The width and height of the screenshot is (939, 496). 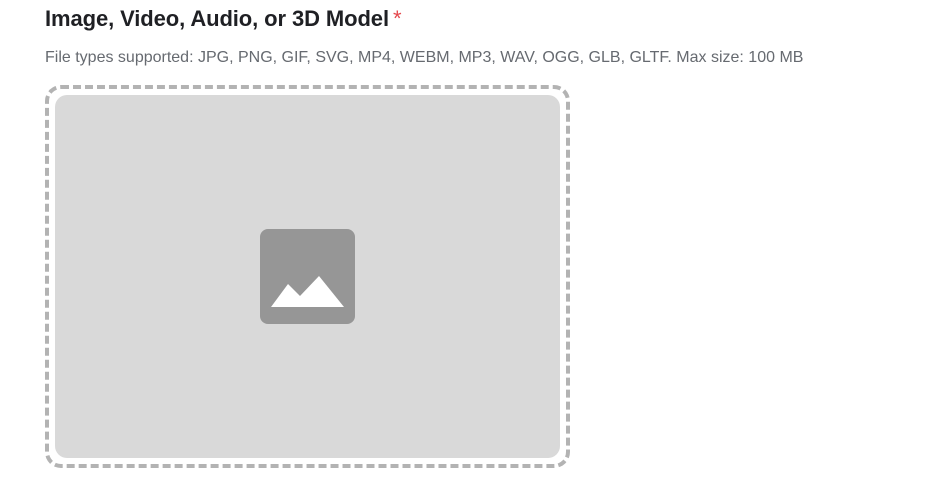 I want to click on field-title-text: Image, Video, Audio, or 3D Model, so click(x=217, y=18).